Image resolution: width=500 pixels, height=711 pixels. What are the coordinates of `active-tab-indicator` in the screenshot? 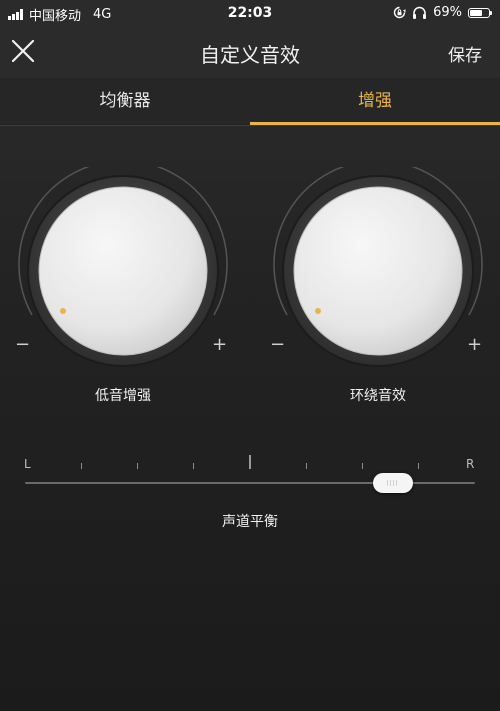 It's located at (375, 123).